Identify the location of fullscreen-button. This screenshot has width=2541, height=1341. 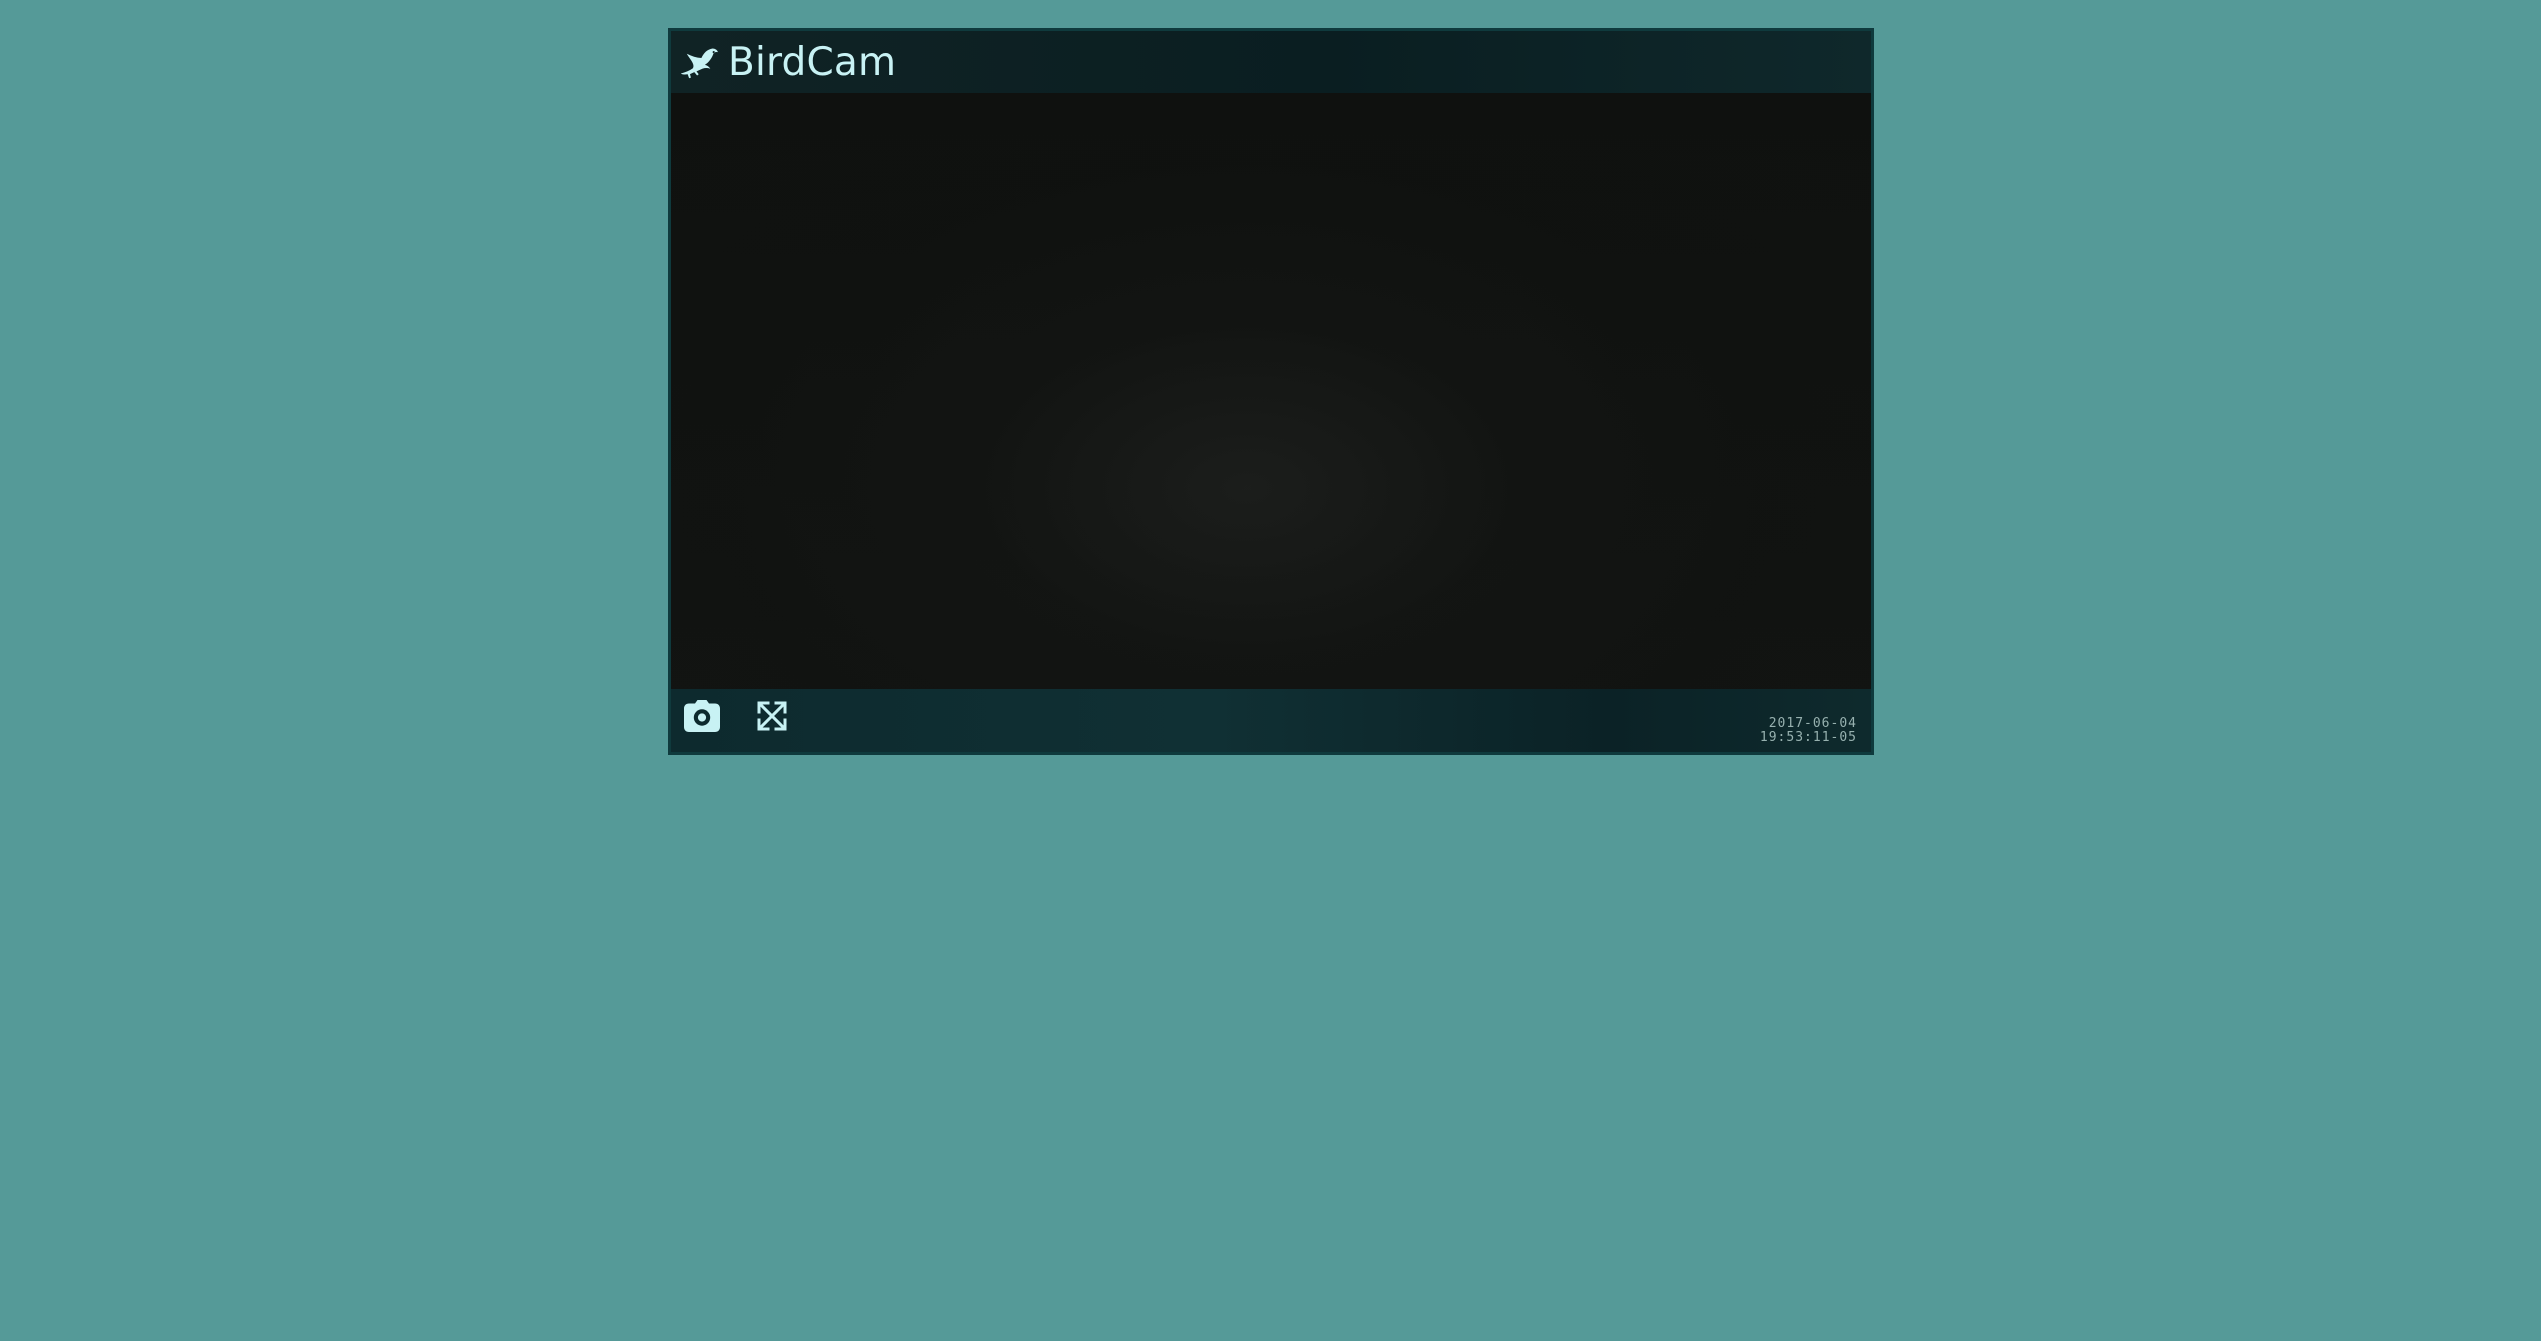
(772, 718).